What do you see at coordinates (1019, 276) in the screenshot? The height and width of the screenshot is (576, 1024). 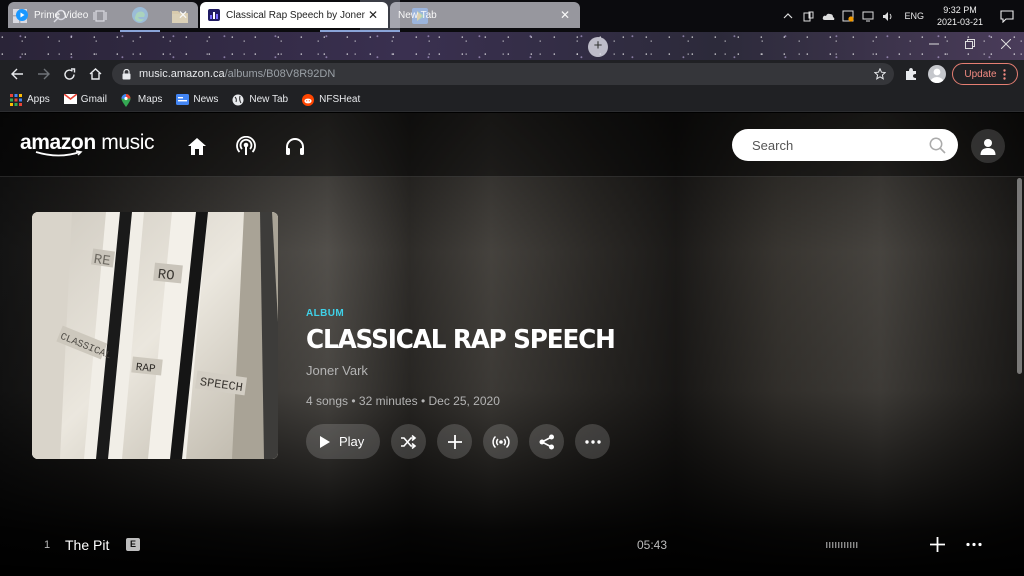 I see `page-scrollbar` at bounding box center [1019, 276].